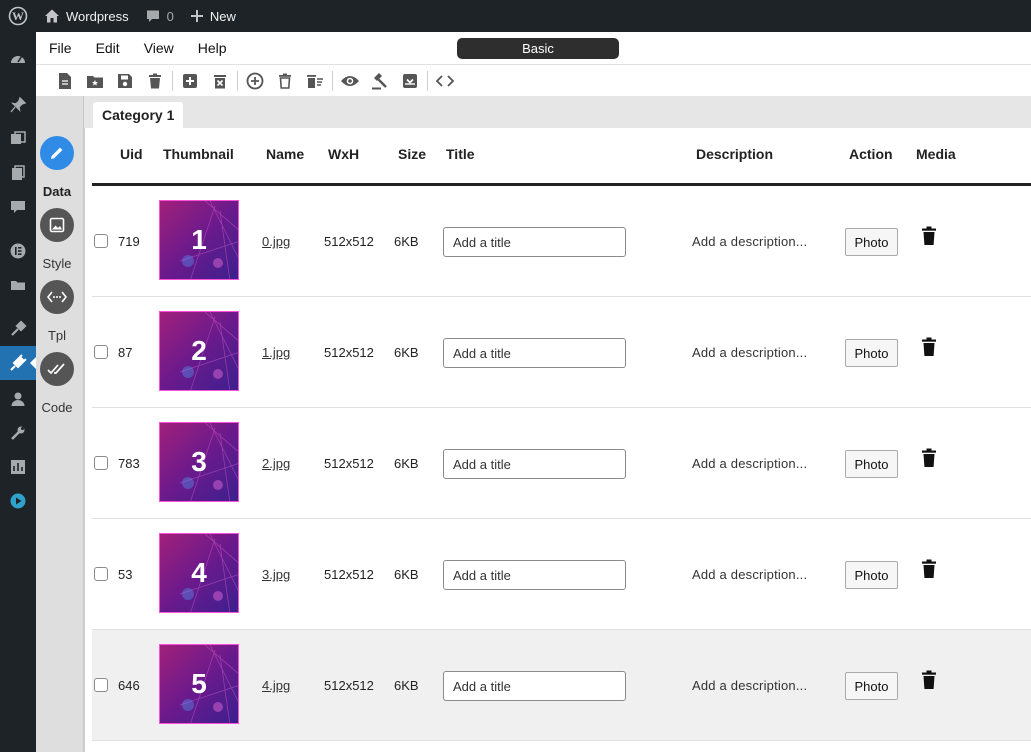 The width and height of the screenshot is (1031, 752). What do you see at coordinates (406, 463) in the screenshot?
I see `row-size: 6KB` at bounding box center [406, 463].